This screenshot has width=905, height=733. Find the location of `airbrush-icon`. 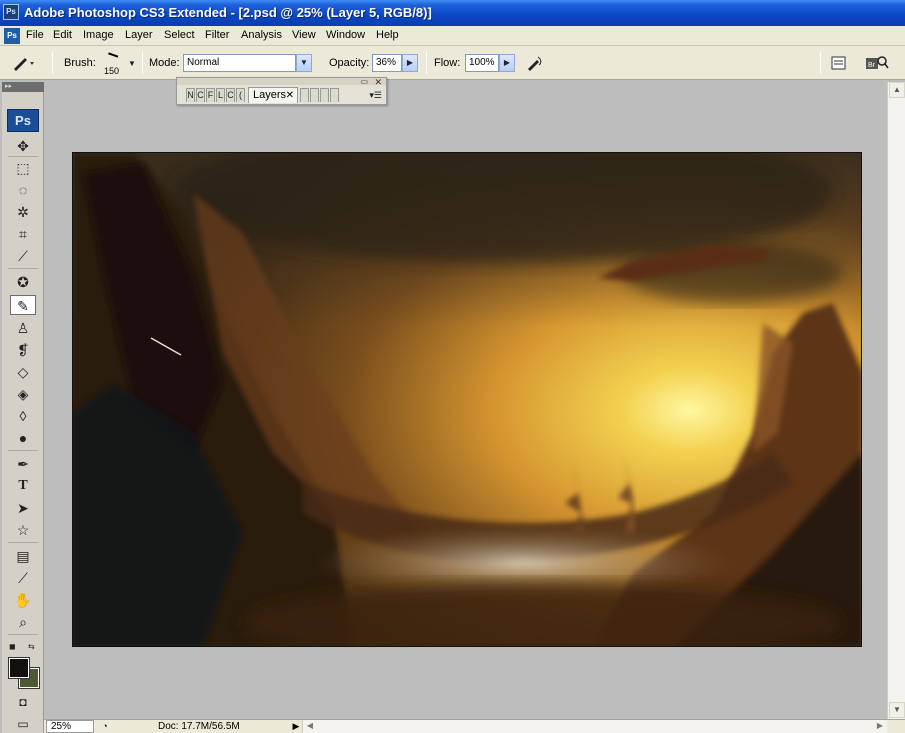

airbrush-icon is located at coordinates (535, 63).